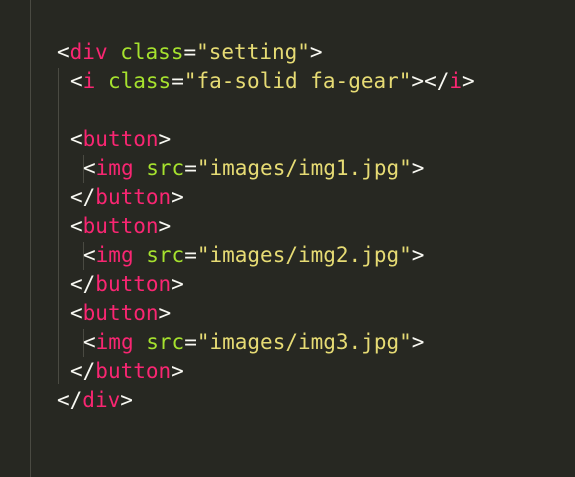 The height and width of the screenshot is (477, 575). Describe the element at coordinates (430, 81) in the screenshot. I see `code-token-punctuation: ></` at that location.